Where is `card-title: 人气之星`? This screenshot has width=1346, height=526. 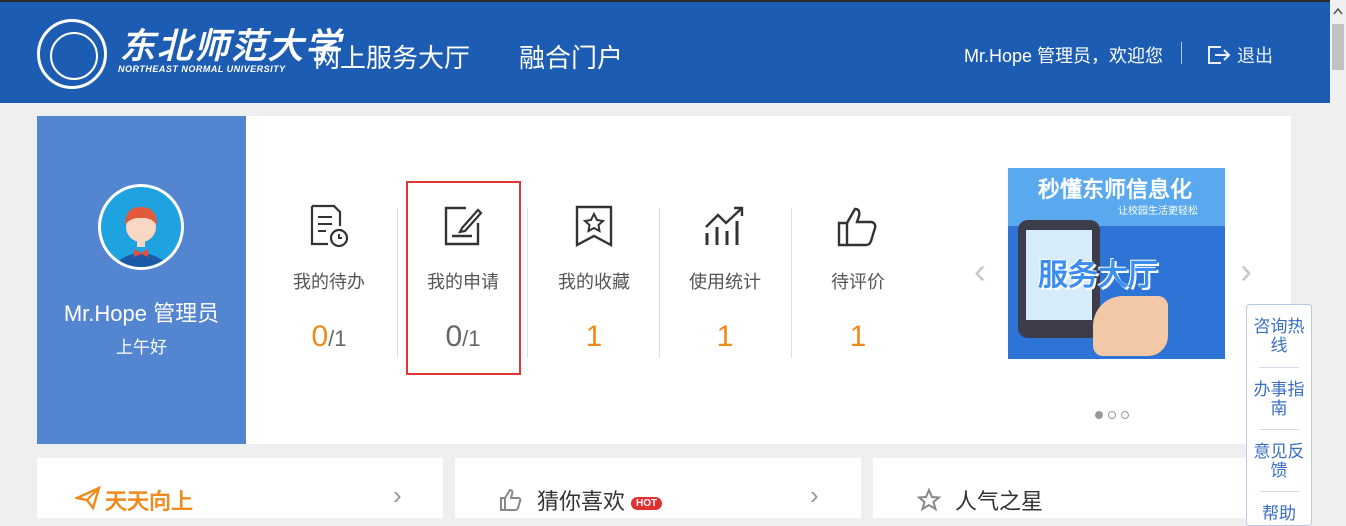 card-title: 人气之星 is located at coordinates (999, 501).